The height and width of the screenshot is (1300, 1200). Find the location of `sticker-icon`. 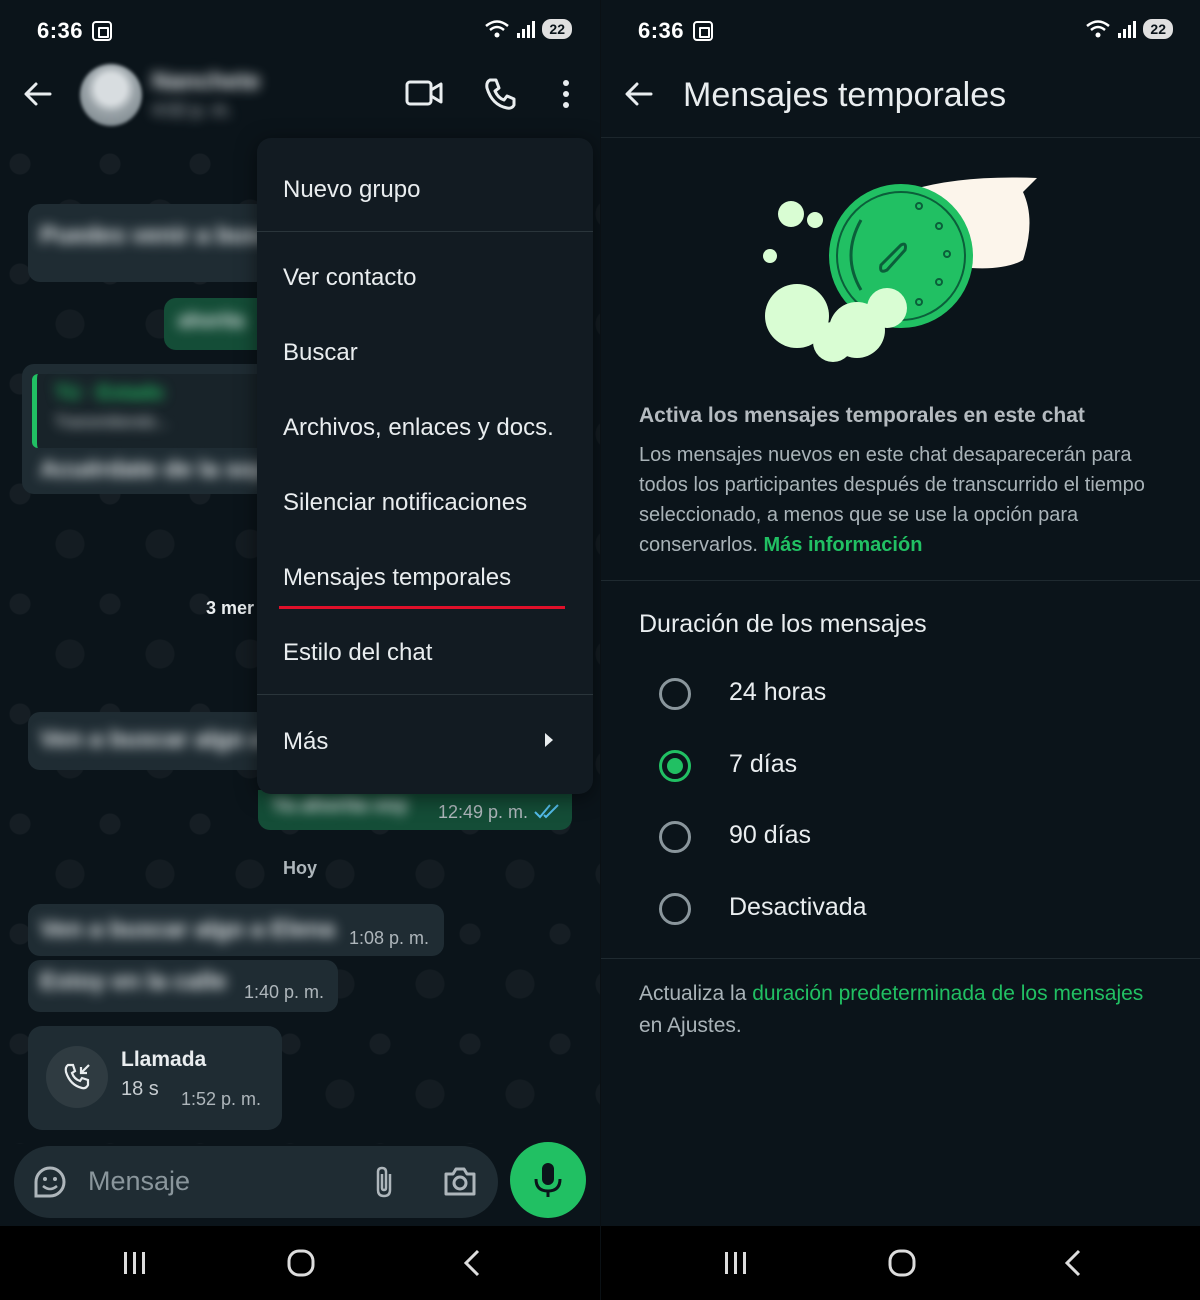

sticker-icon is located at coordinates (50, 1182).